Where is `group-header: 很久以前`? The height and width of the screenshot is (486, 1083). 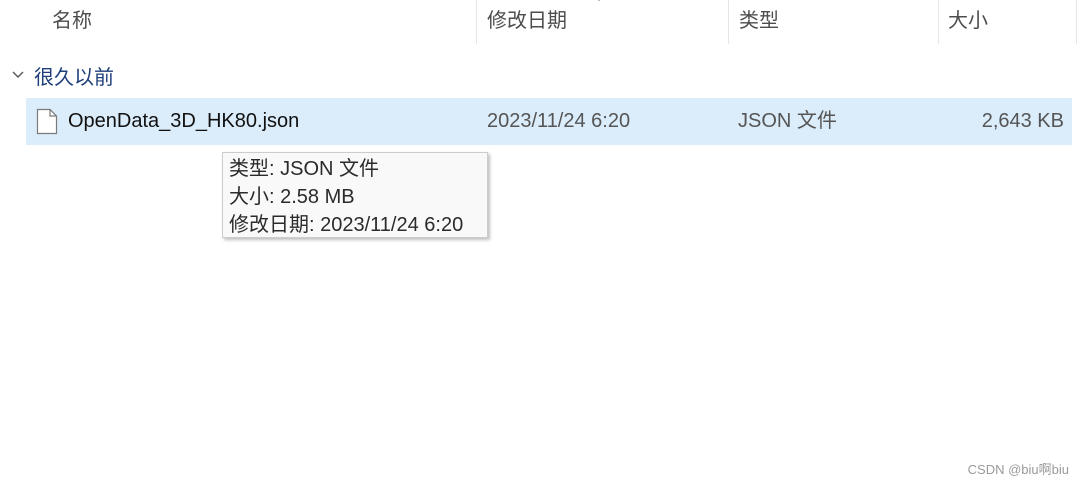 group-header: 很久以前 is located at coordinates (62, 75).